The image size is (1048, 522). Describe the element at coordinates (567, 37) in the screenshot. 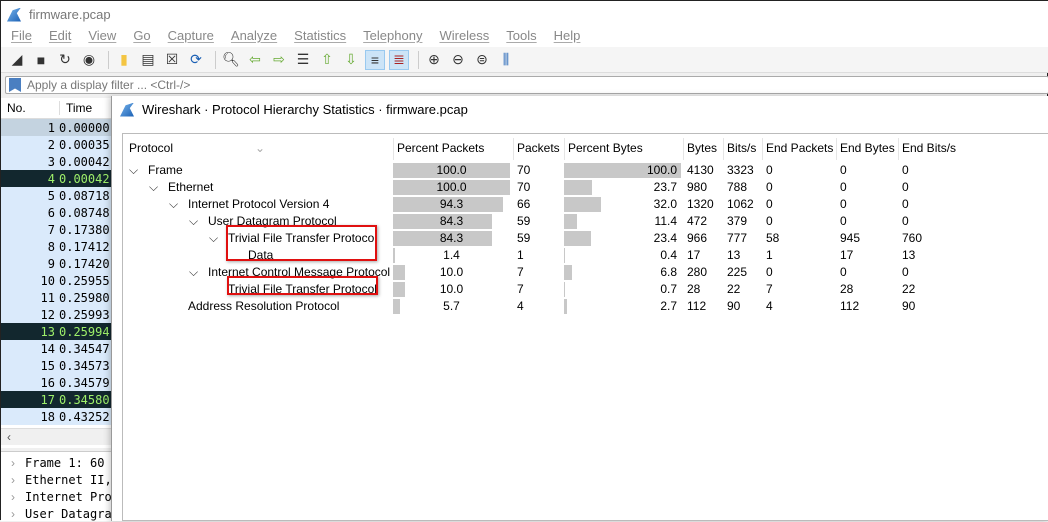

I see `menu-help: Help` at that location.